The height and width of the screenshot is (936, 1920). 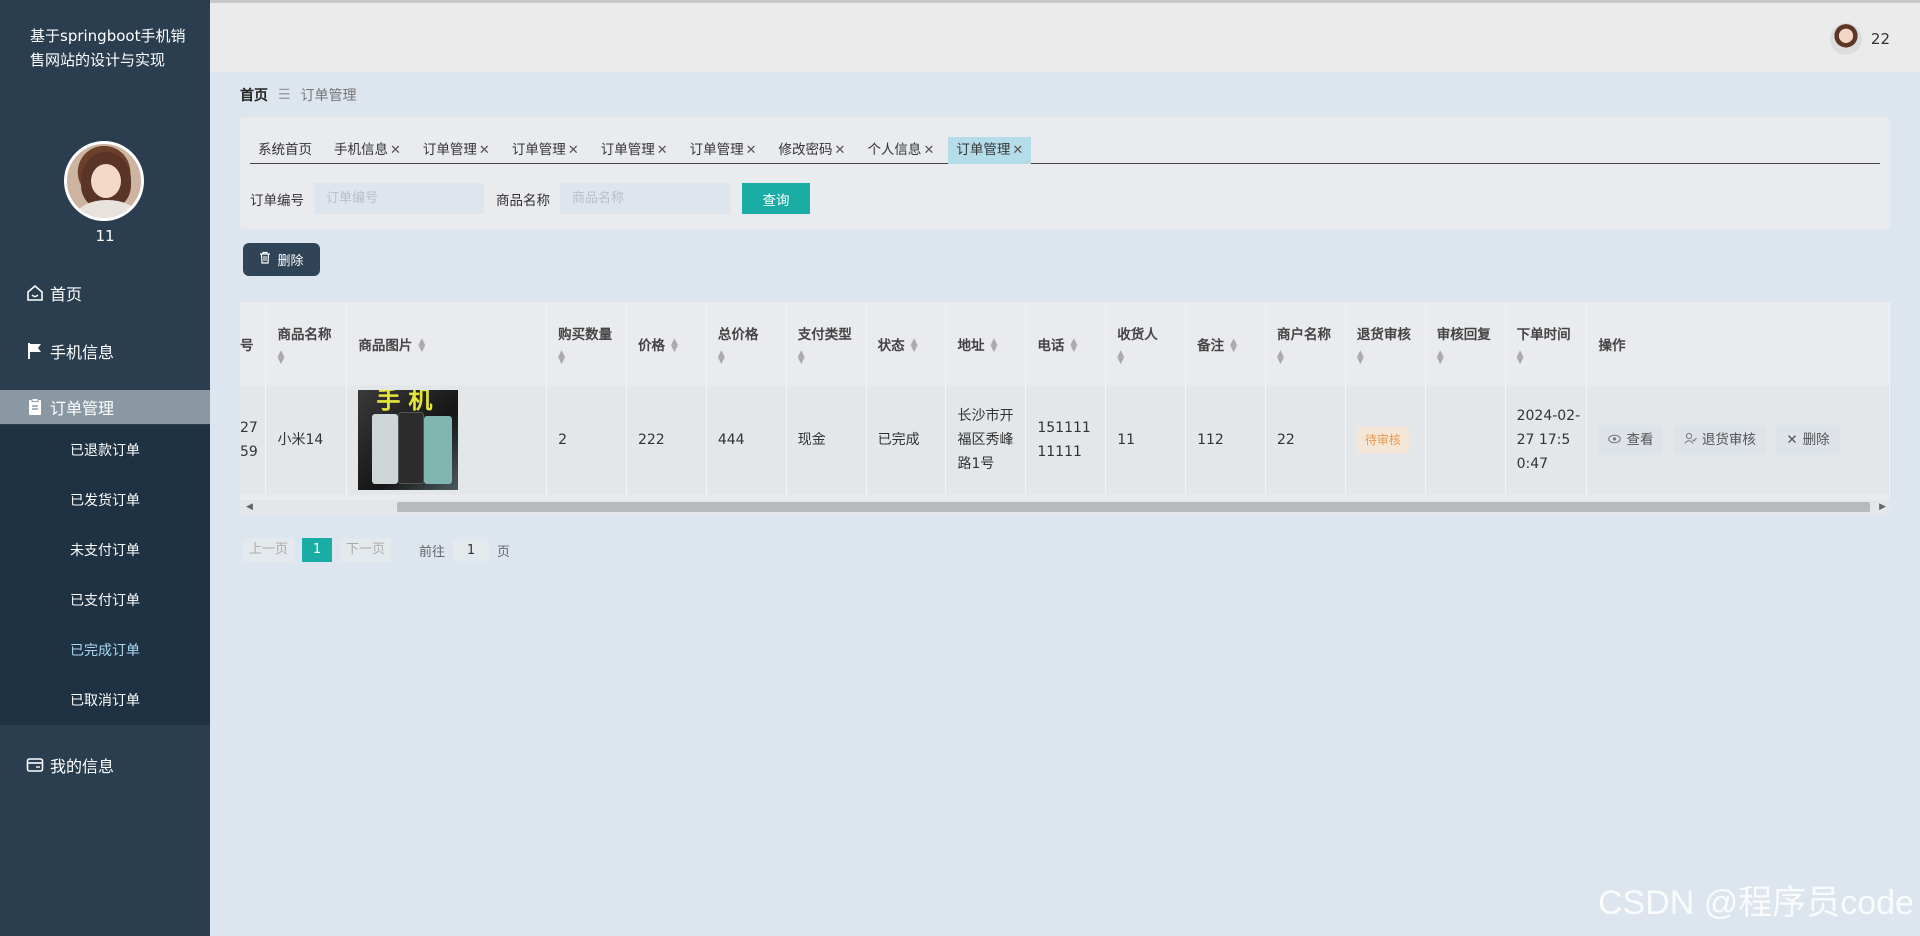 I want to click on col-header-order-no: 号, so click(x=253, y=343).